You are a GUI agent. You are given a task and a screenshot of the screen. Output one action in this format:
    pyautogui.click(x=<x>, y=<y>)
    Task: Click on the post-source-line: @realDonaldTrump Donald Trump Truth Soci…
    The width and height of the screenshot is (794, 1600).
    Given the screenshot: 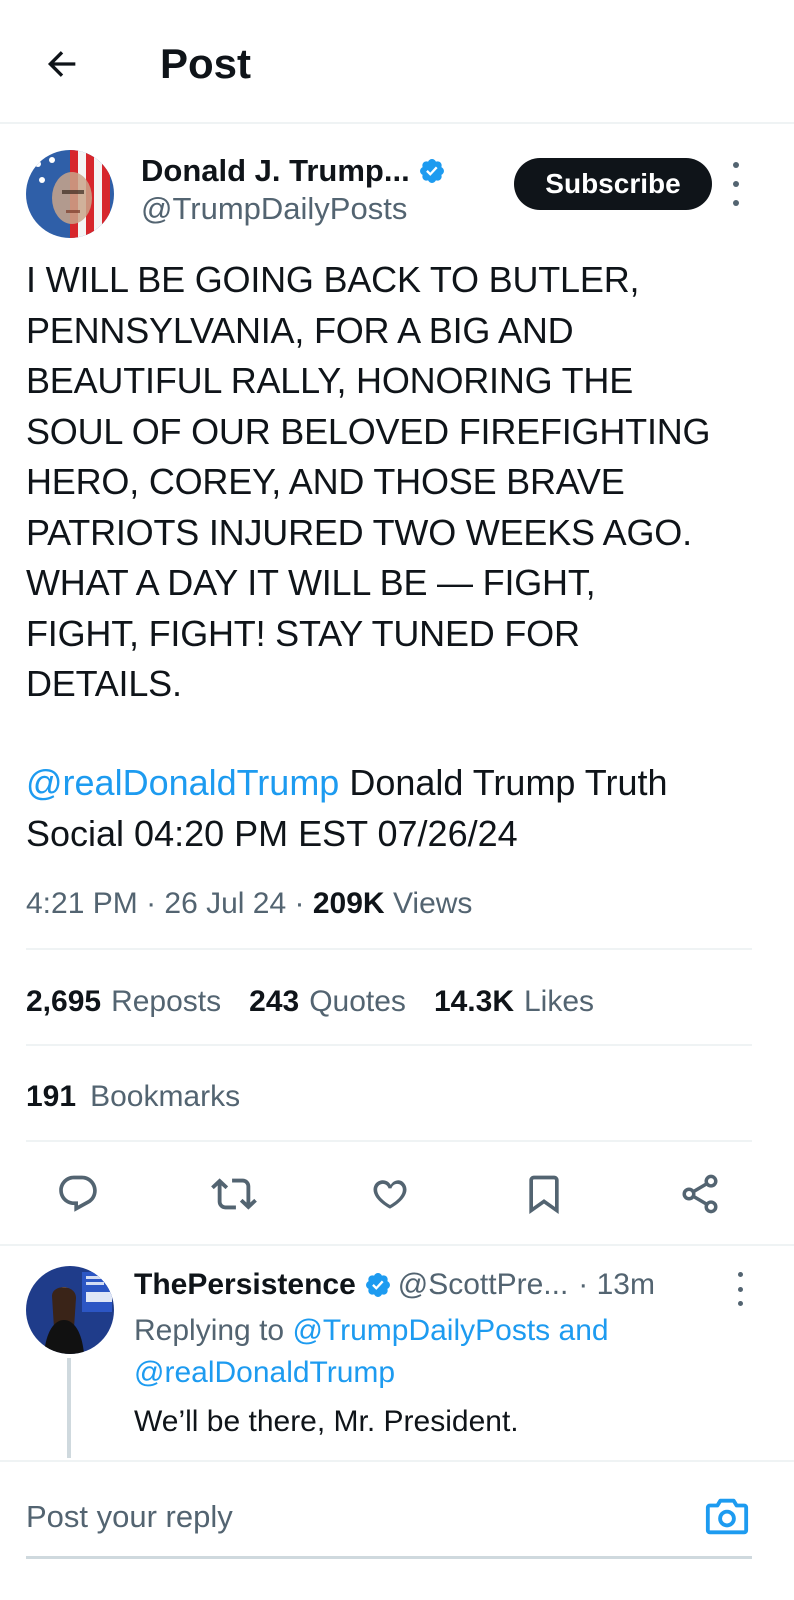 What is the action you would take?
    pyautogui.click(x=397, y=808)
    